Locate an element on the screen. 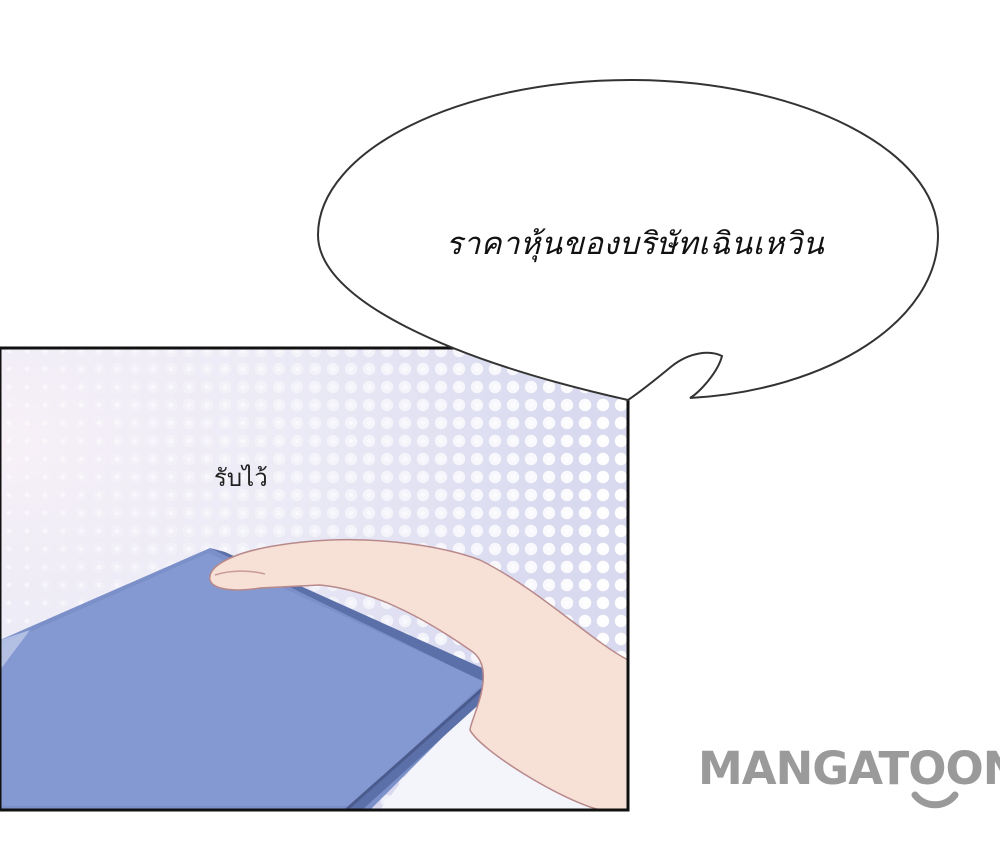  watermark-text: MANGATOON is located at coordinates (849, 768).